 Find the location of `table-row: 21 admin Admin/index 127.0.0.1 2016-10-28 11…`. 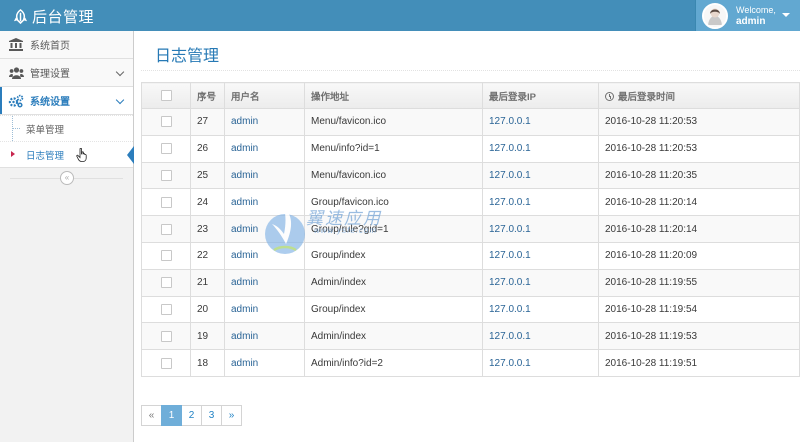

table-row: 21 admin Admin/index 127.0.0.1 2016-10-28 11… is located at coordinates (470, 282).